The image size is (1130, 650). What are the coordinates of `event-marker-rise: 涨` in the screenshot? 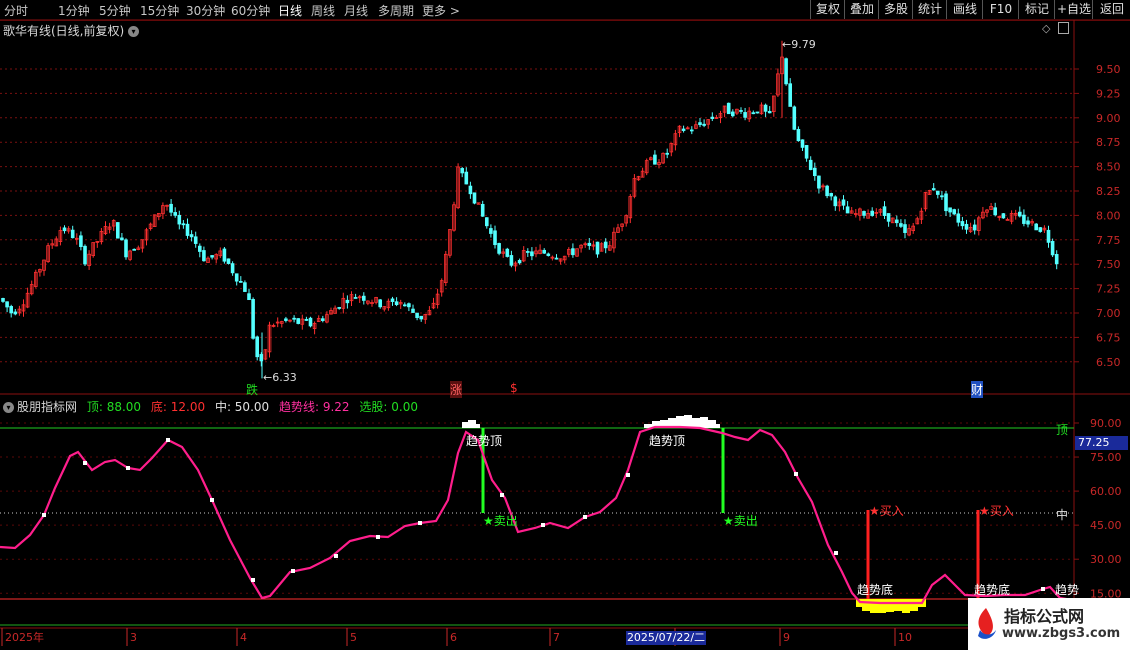 It's located at (456, 389).